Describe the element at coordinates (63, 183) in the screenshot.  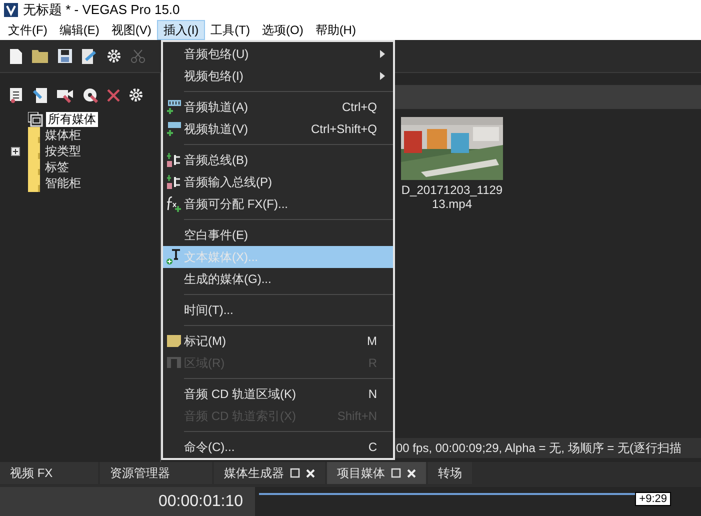
I see `tree-item: 智能柜` at that location.